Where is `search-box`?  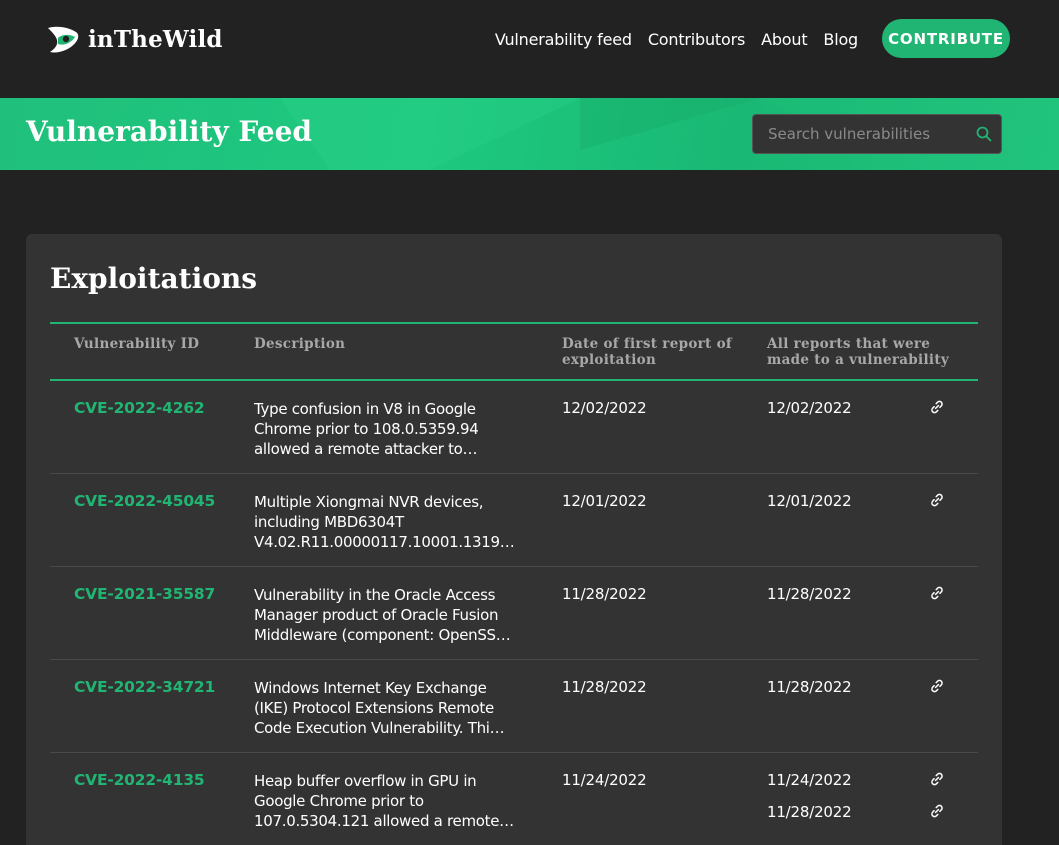
search-box is located at coordinates (877, 134).